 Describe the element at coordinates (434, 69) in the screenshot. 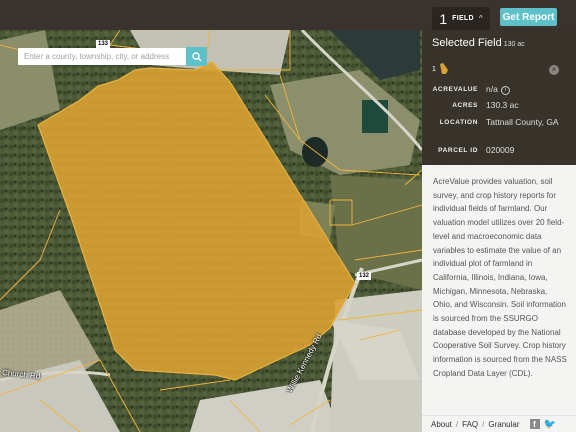

I see `field-index: 1` at that location.